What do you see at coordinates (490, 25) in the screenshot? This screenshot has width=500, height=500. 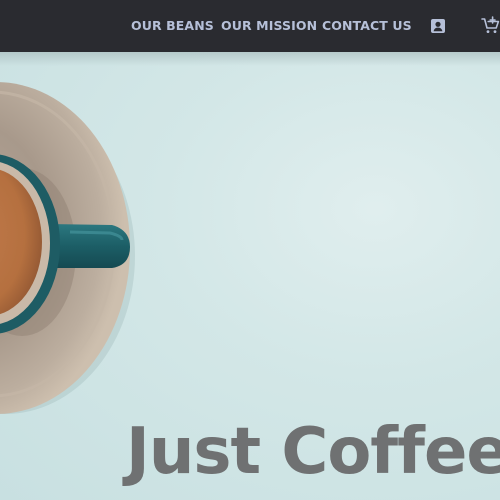 I see `cart-icon` at bounding box center [490, 25].